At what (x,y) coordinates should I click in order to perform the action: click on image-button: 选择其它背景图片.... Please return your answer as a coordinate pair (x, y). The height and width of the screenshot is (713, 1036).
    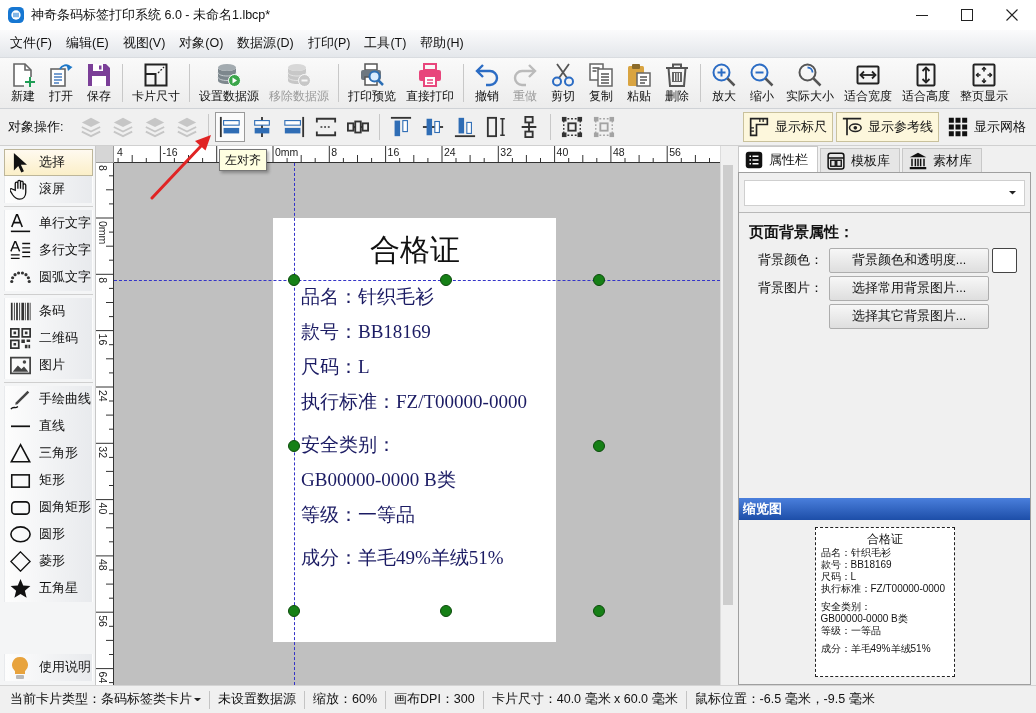
    Looking at the image, I should click on (909, 316).